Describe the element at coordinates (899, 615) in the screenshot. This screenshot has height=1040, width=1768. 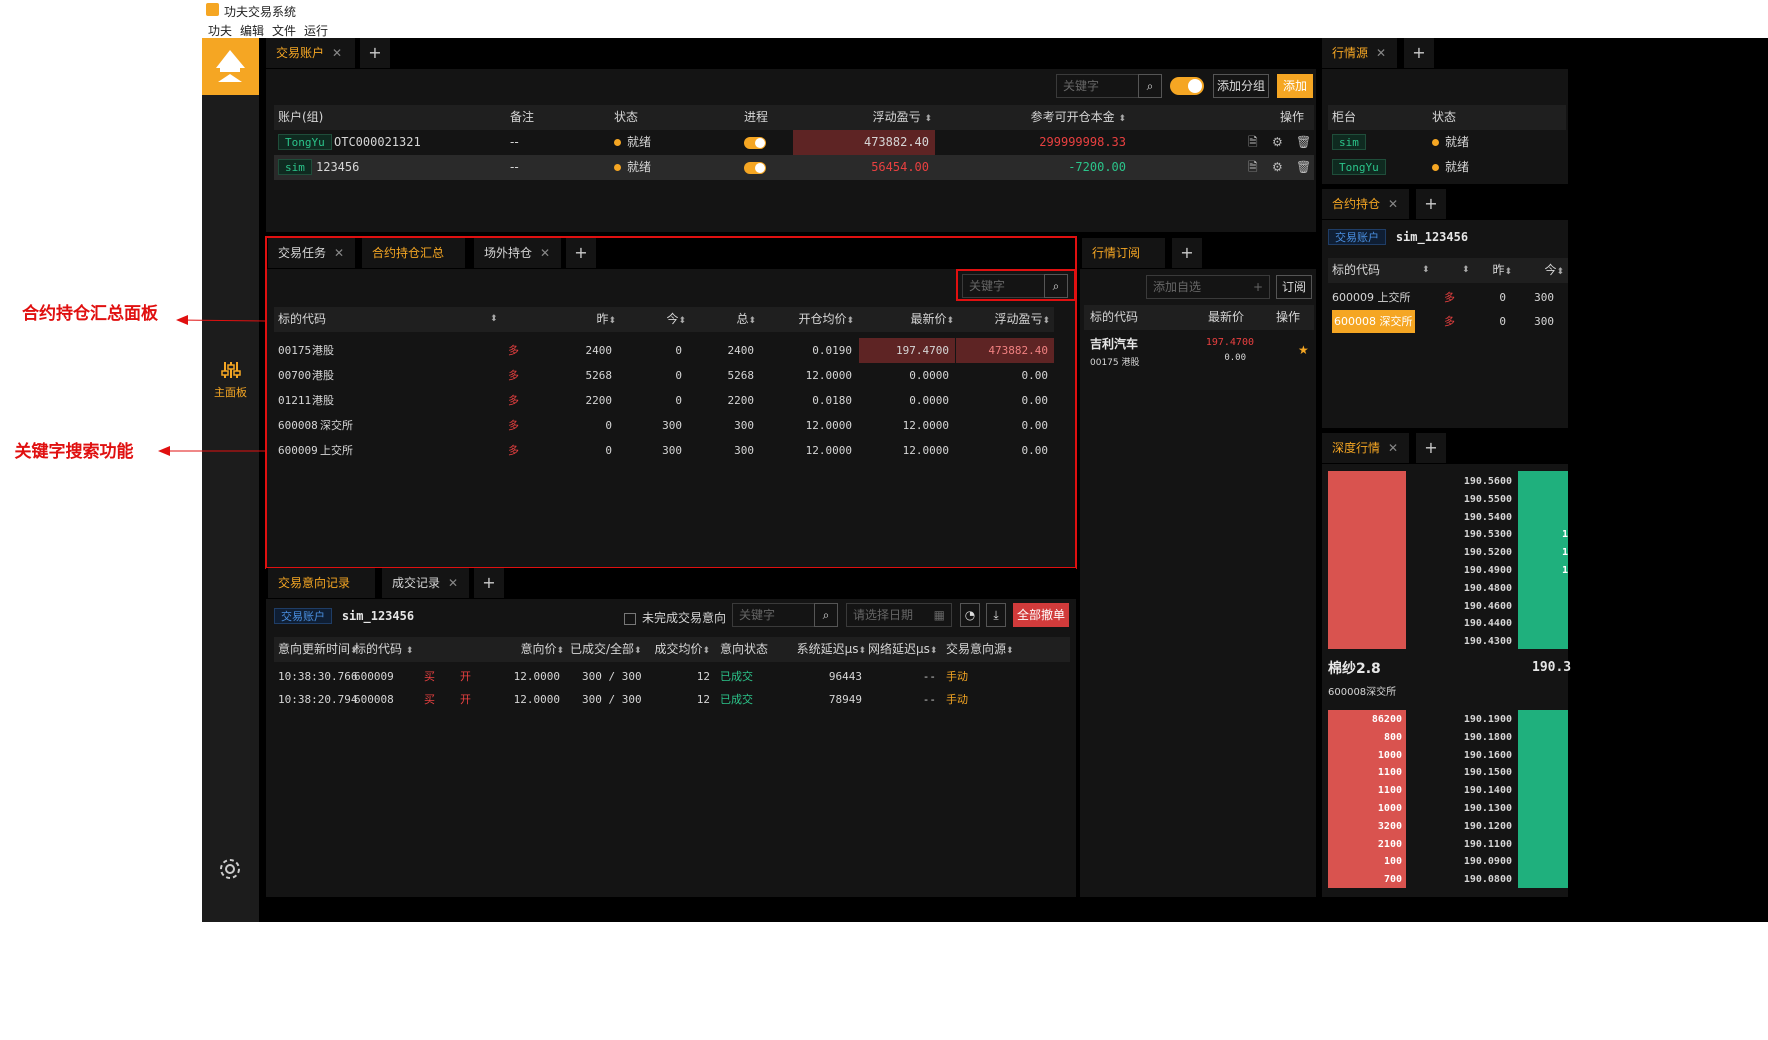
I see `date-picker-input: 请选择日期 ▦` at that location.